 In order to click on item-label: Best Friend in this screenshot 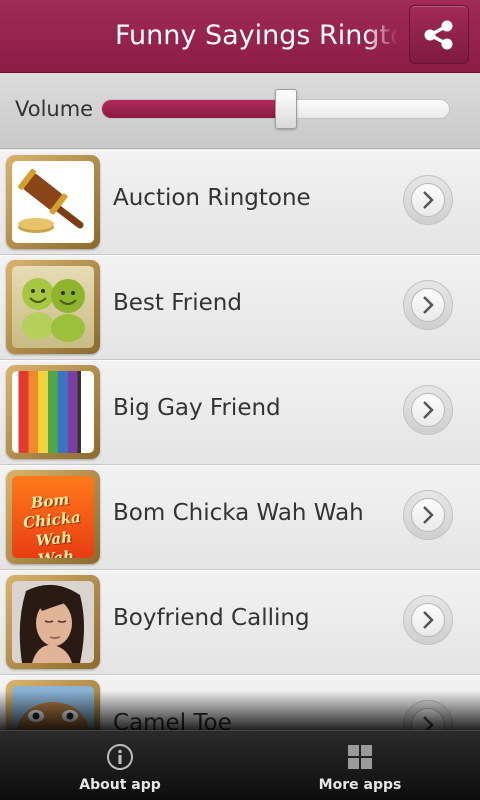, I will do `click(177, 303)`.